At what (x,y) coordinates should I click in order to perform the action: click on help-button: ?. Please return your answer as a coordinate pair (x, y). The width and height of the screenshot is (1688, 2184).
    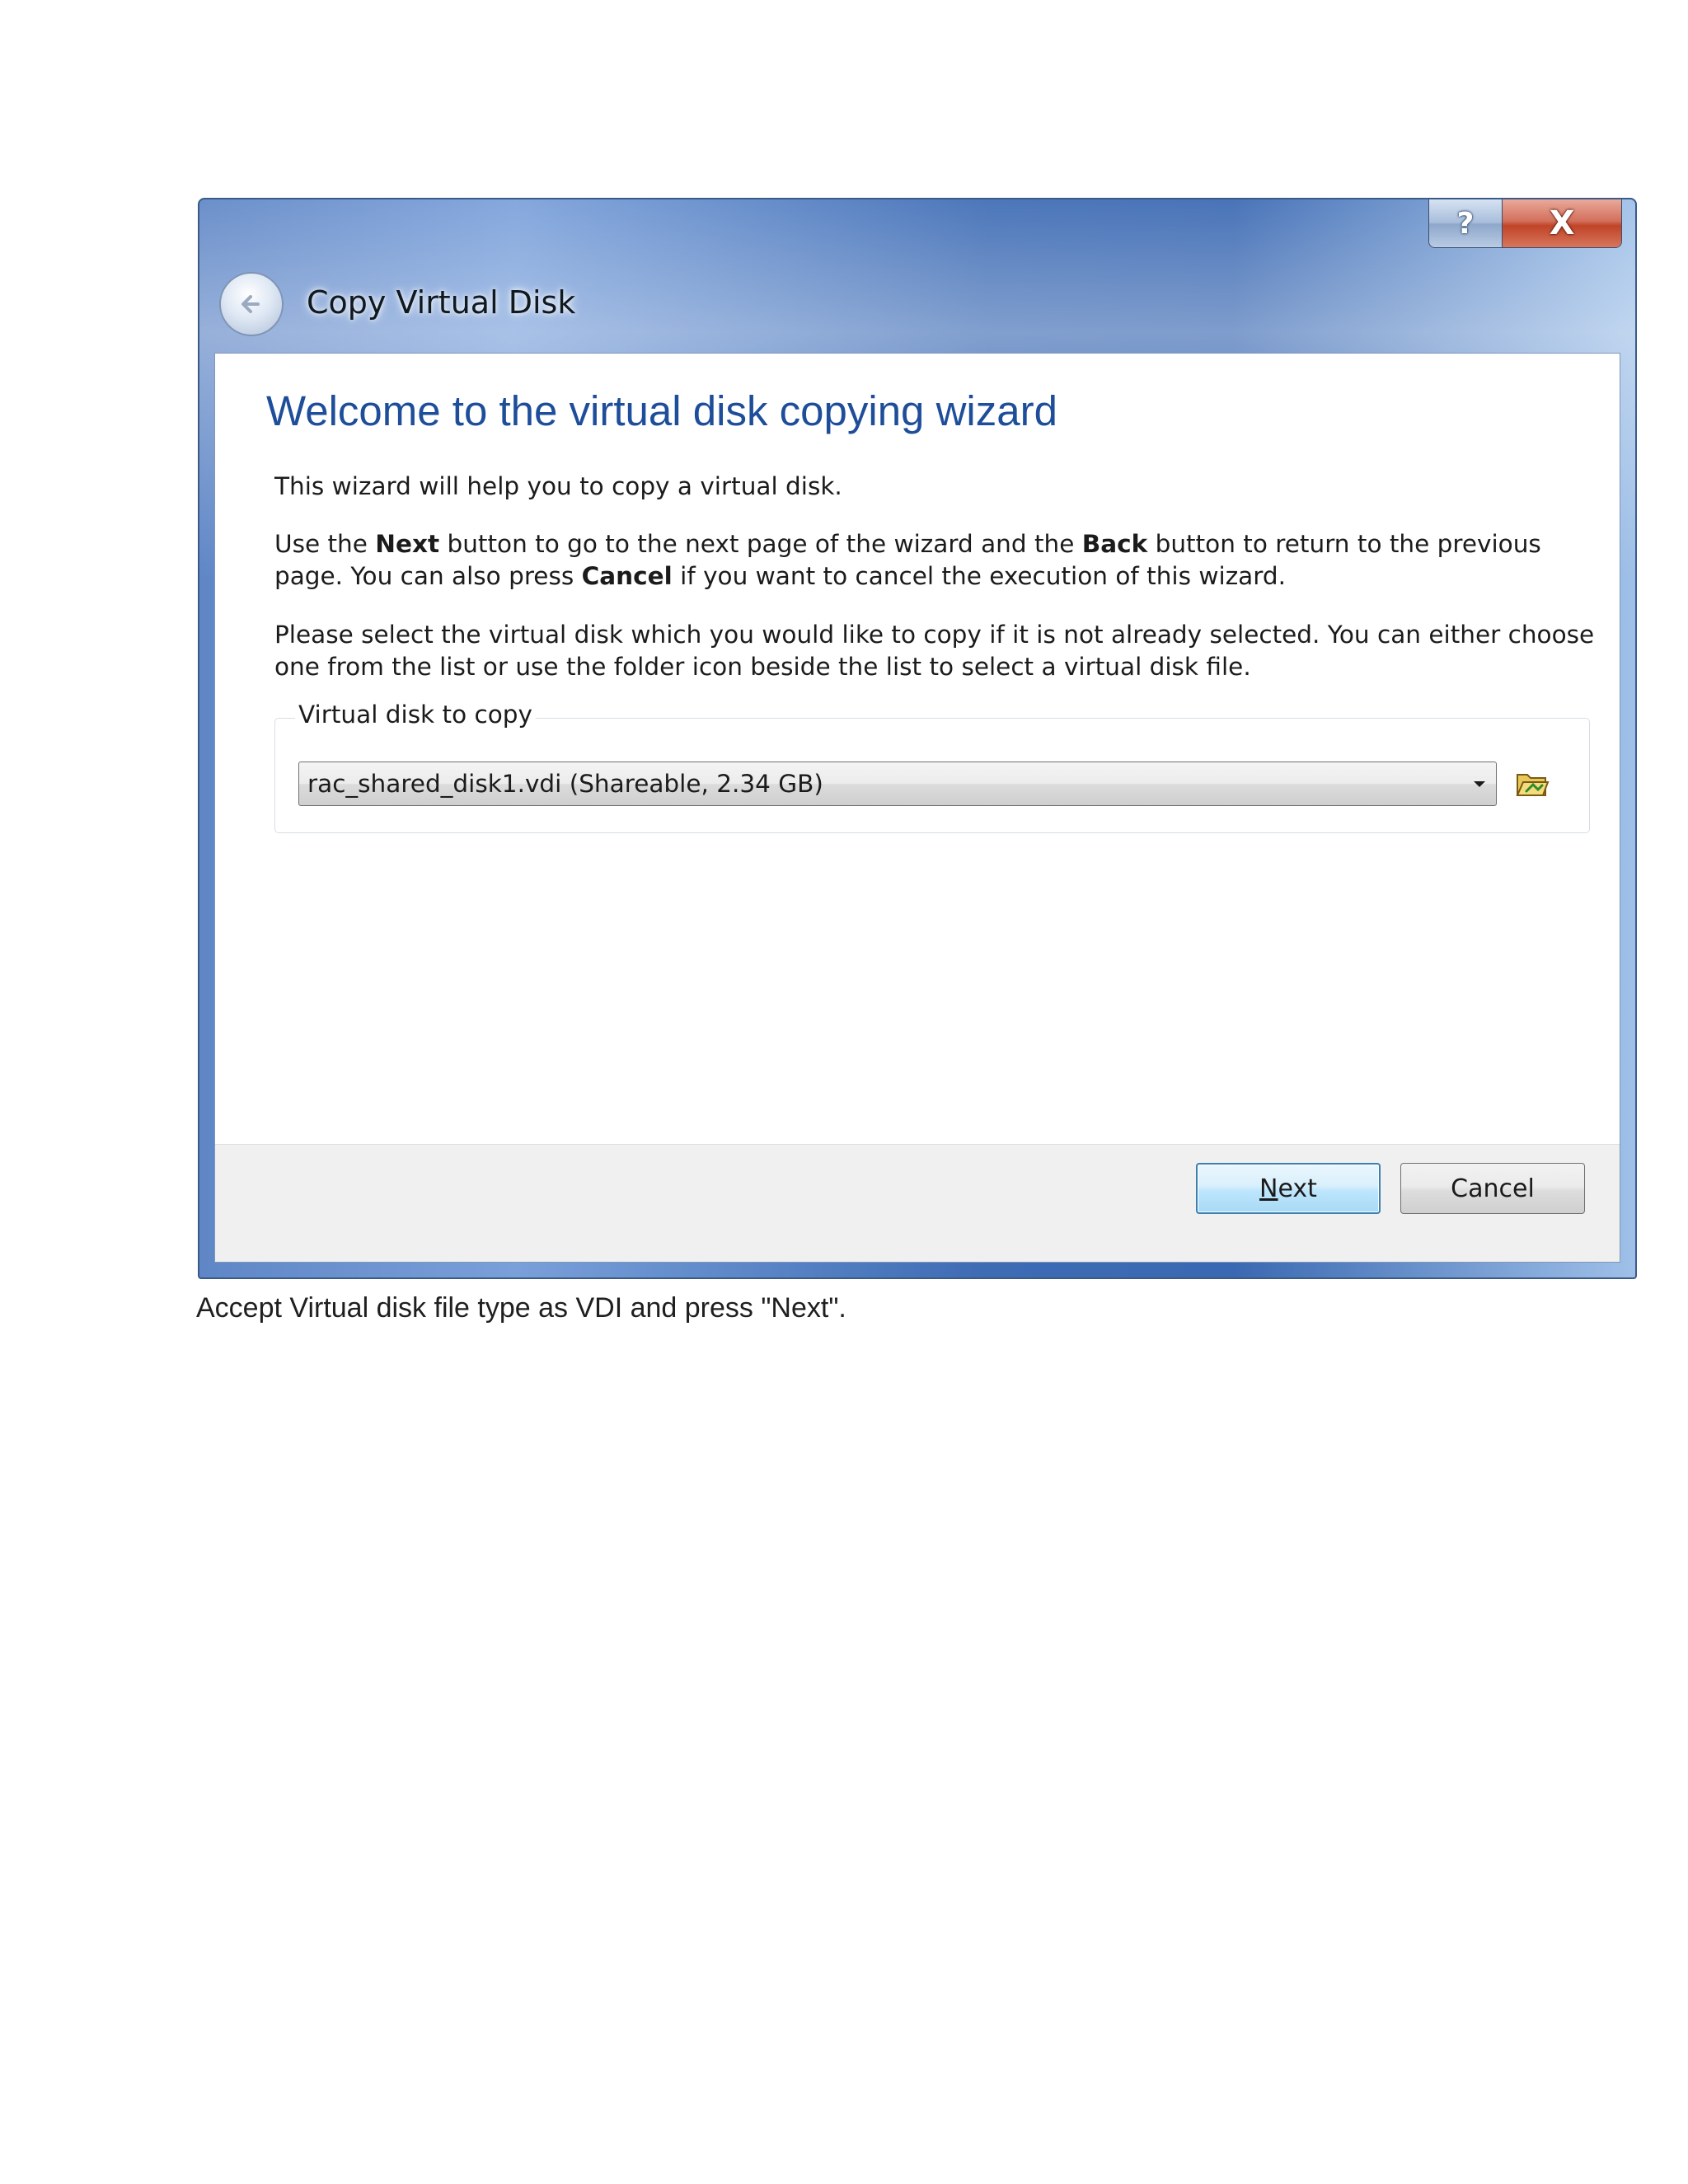
    Looking at the image, I should click on (1466, 223).